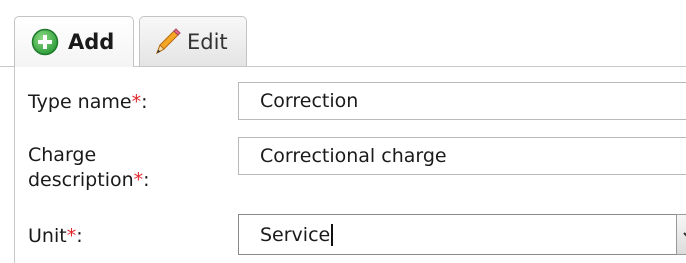  What do you see at coordinates (462, 156) in the screenshot?
I see `charge-description-input: Correctional charge` at bounding box center [462, 156].